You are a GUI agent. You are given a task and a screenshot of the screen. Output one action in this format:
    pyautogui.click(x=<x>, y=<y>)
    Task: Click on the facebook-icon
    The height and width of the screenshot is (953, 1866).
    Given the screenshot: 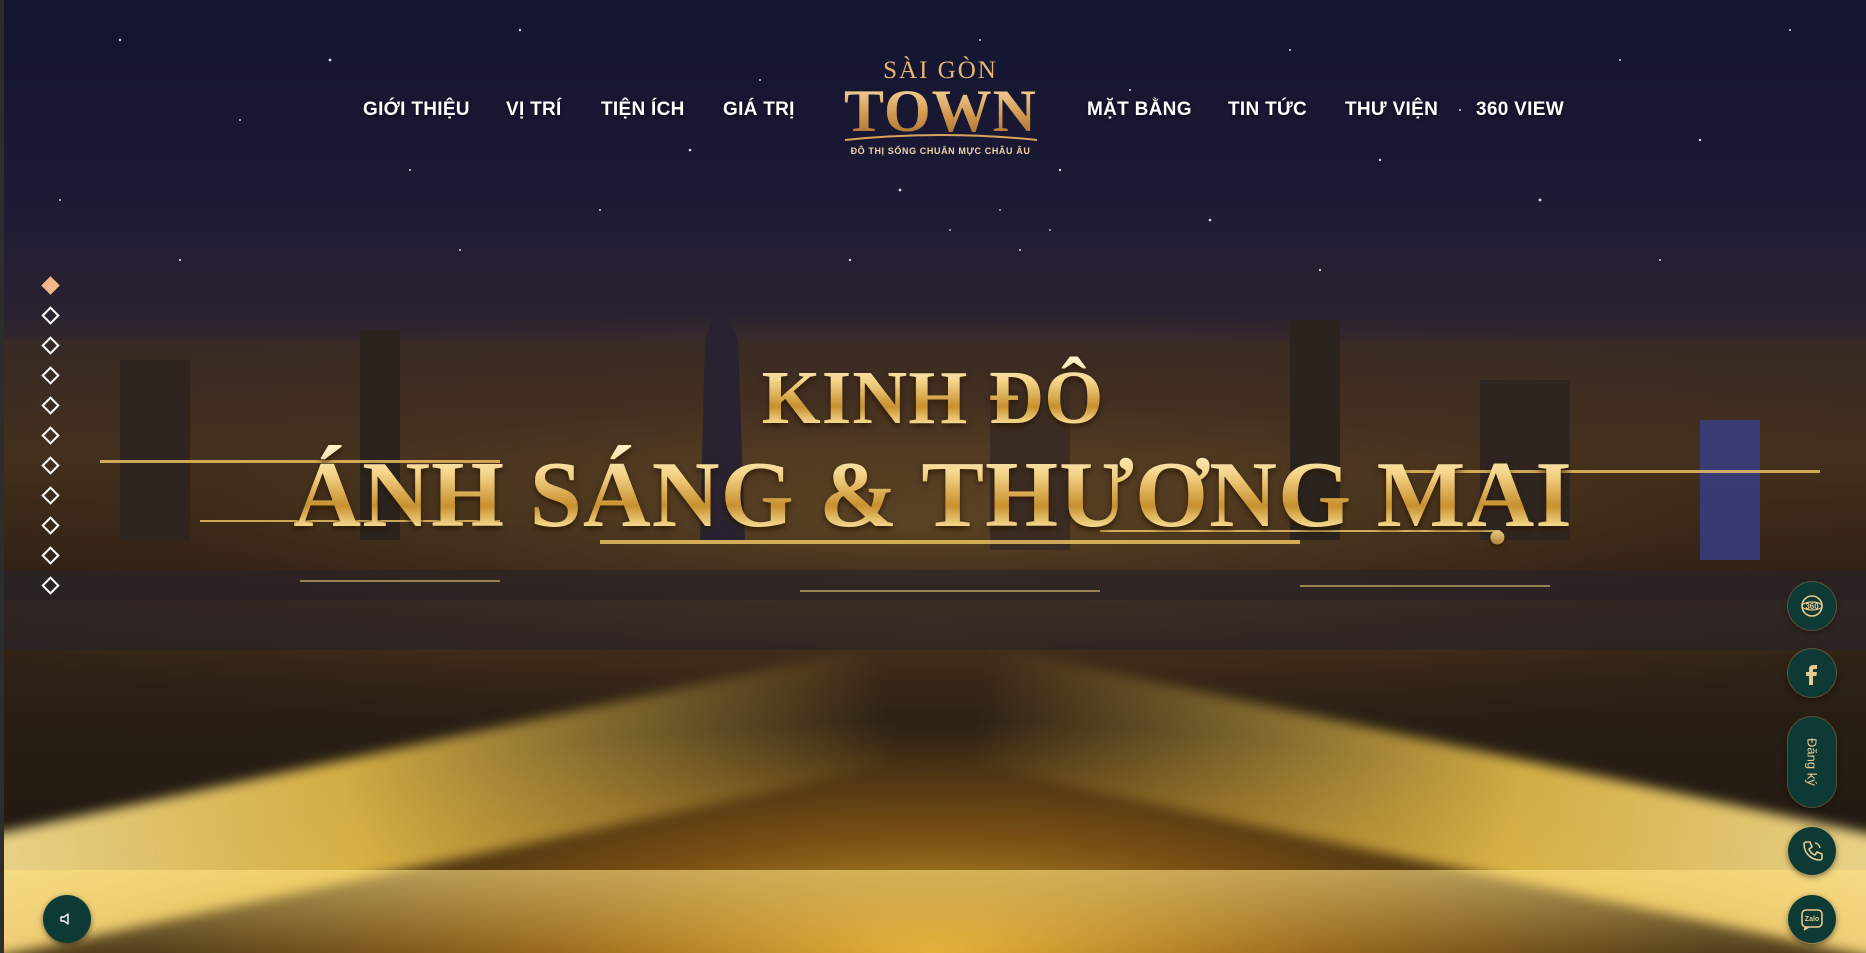 What is the action you would take?
    pyautogui.click(x=1811, y=675)
    